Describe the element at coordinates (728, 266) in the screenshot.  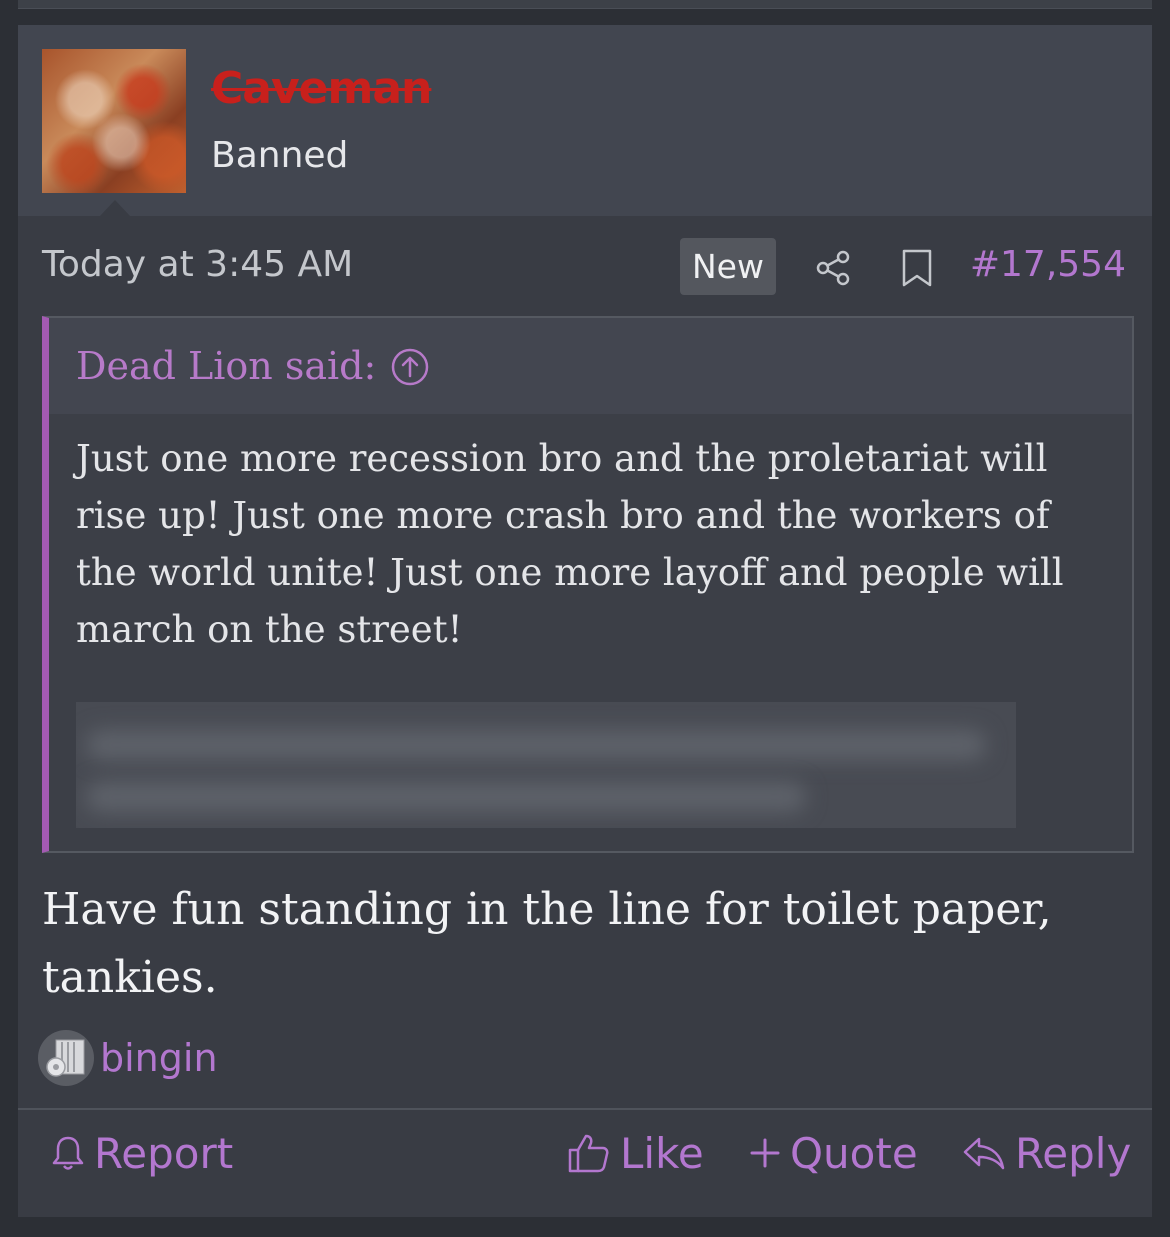
I see `new-badge: New` at that location.